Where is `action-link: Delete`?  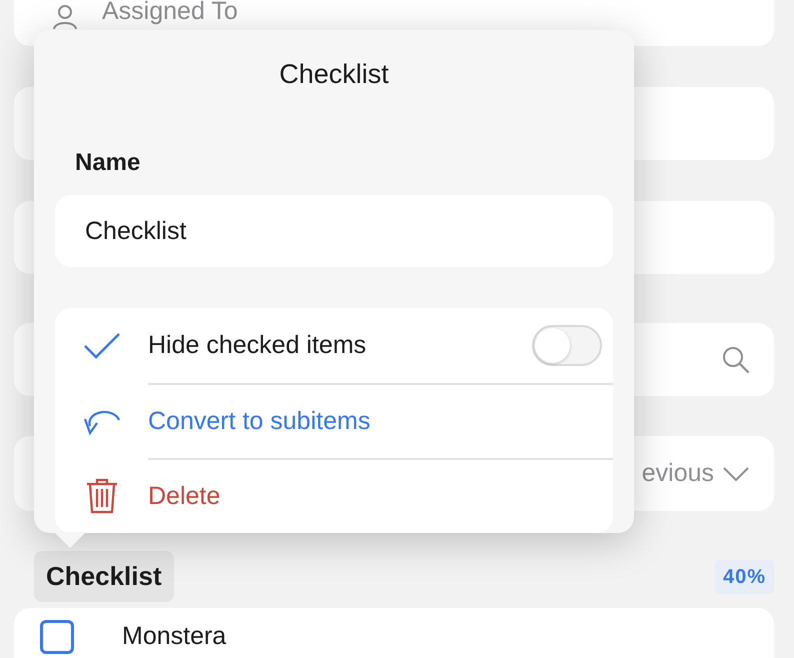 action-link: Delete is located at coordinates (184, 497).